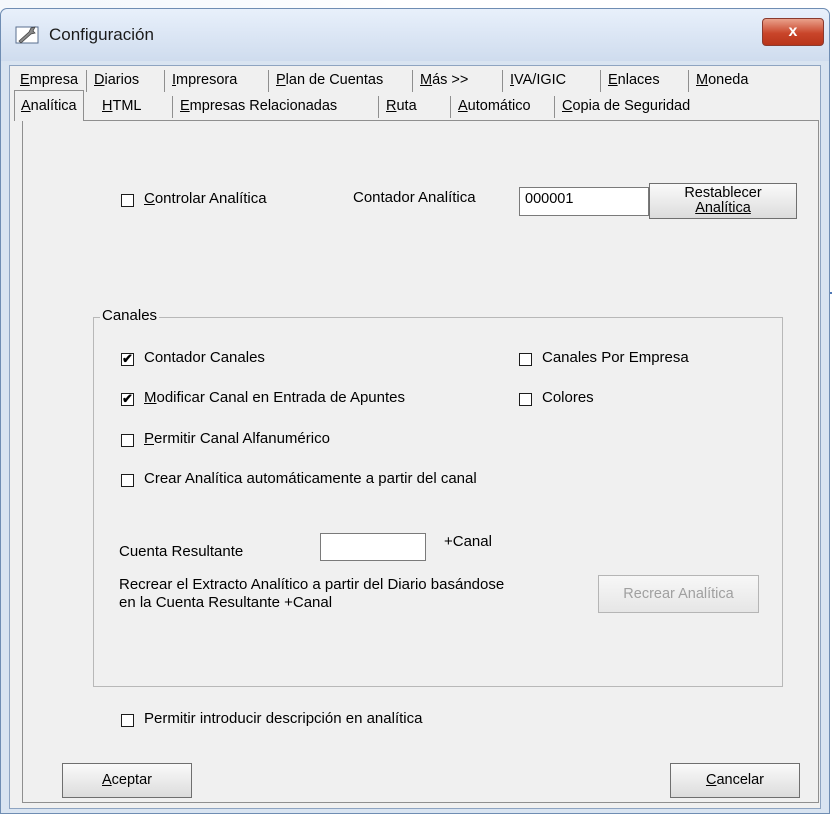  I want to click on tab-empresas-relacionadas: Empresas Relacionadas, so click(258, 106).